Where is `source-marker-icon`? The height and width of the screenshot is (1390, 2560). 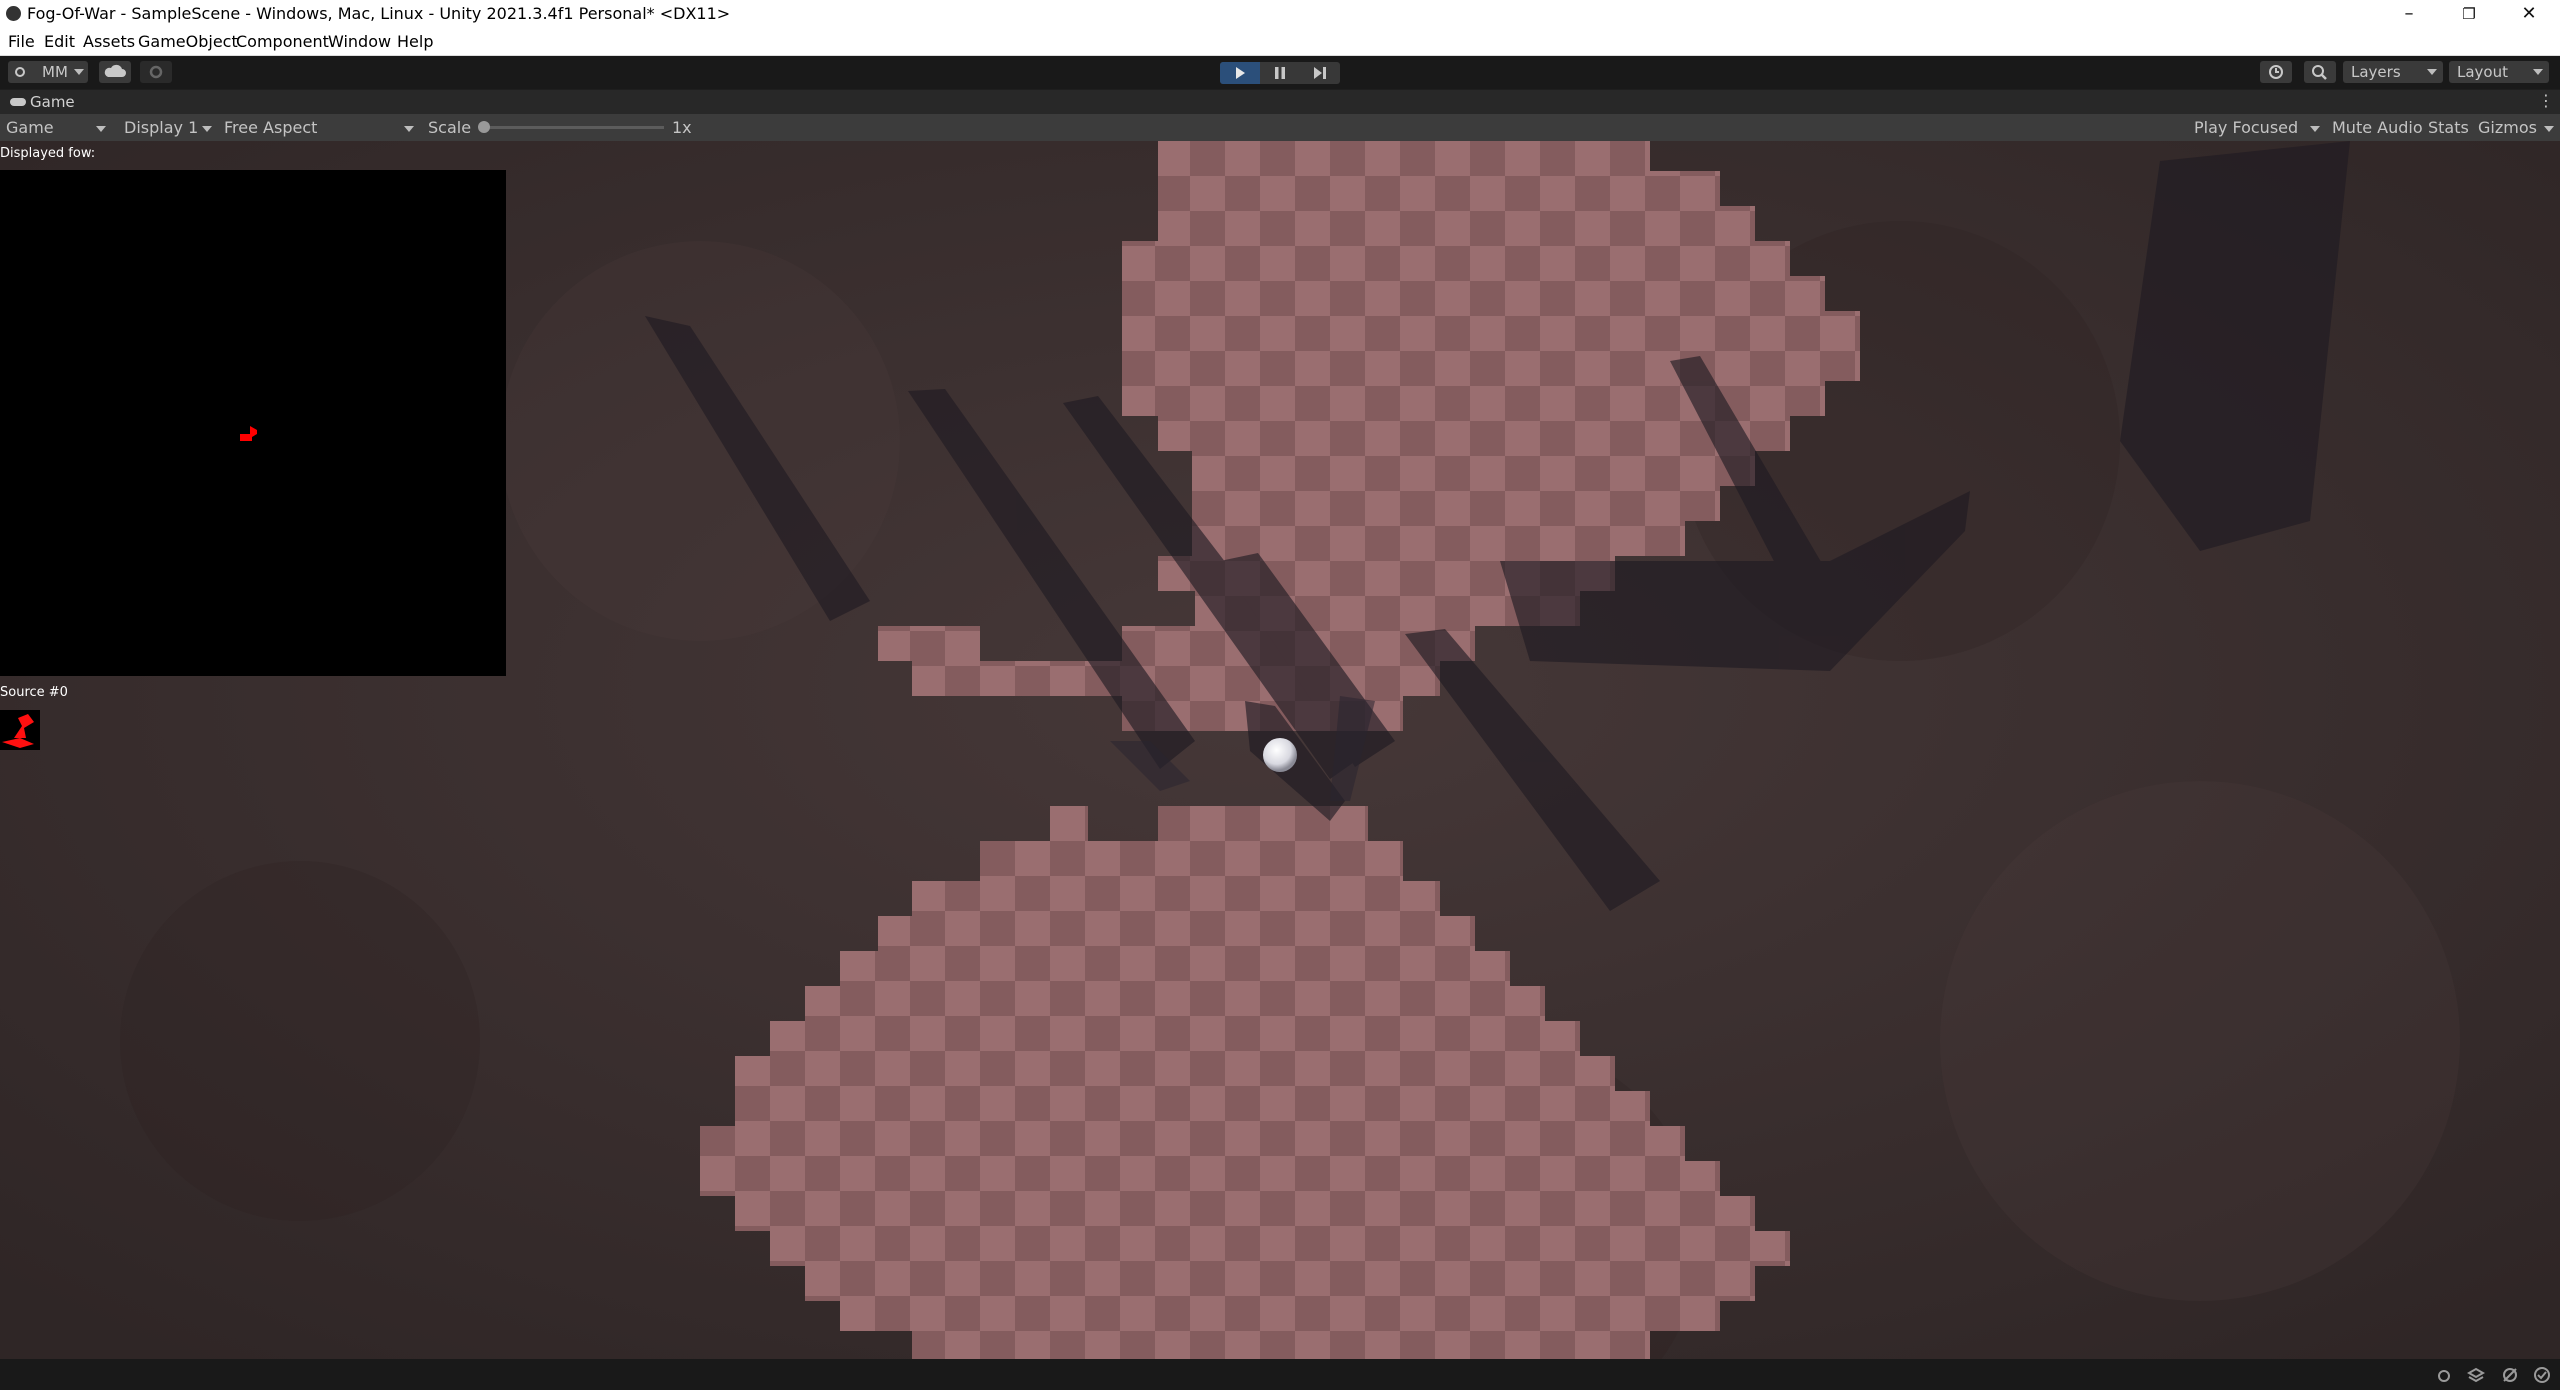
source-marker-icon is located at coordinates (18, 731).